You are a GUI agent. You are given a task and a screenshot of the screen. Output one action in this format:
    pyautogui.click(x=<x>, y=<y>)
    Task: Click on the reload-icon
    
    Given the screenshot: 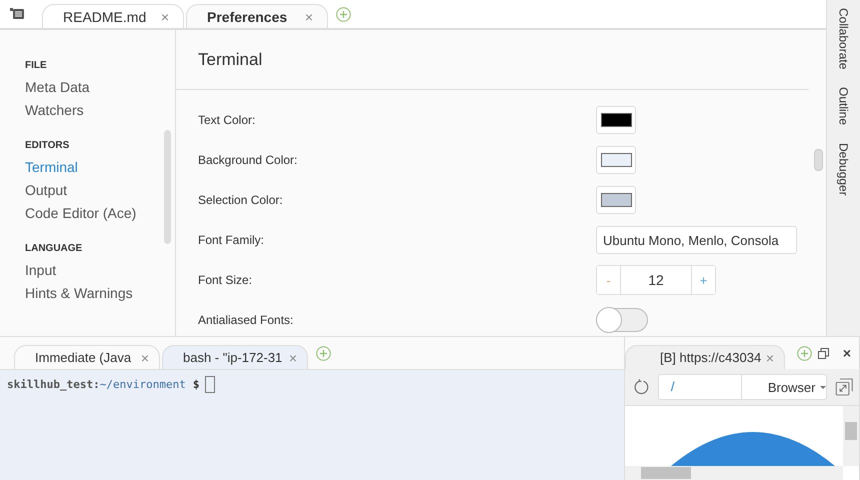 What is the action you would take?
    pyautogui.click(x=641, y=387)
    